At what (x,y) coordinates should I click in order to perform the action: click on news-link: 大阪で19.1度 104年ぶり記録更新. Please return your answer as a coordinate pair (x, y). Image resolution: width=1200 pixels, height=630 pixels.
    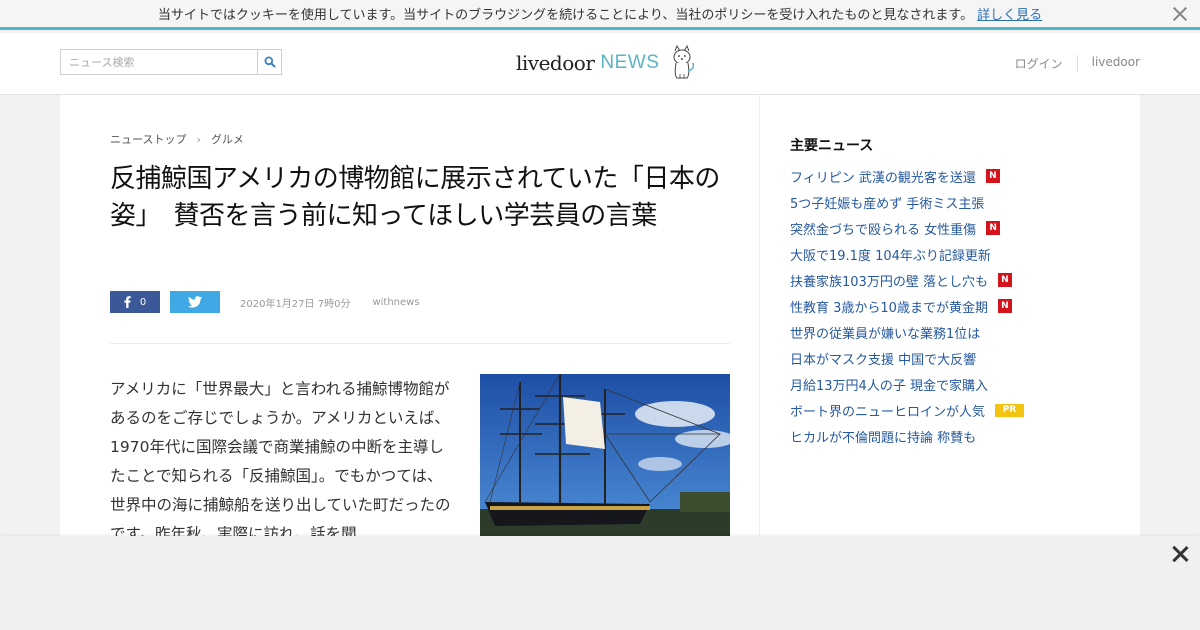
    Looking at the image, I should click on (890, 254).